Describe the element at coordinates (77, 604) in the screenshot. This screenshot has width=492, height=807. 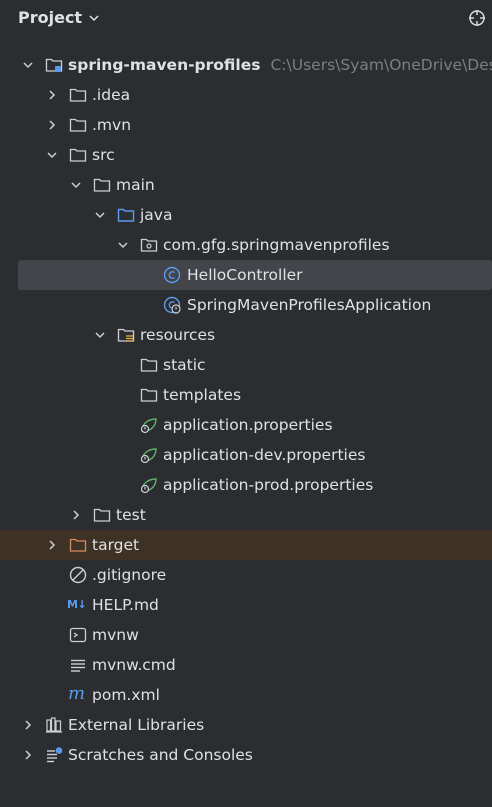
I see `markdown-icon: M↓` at that location.